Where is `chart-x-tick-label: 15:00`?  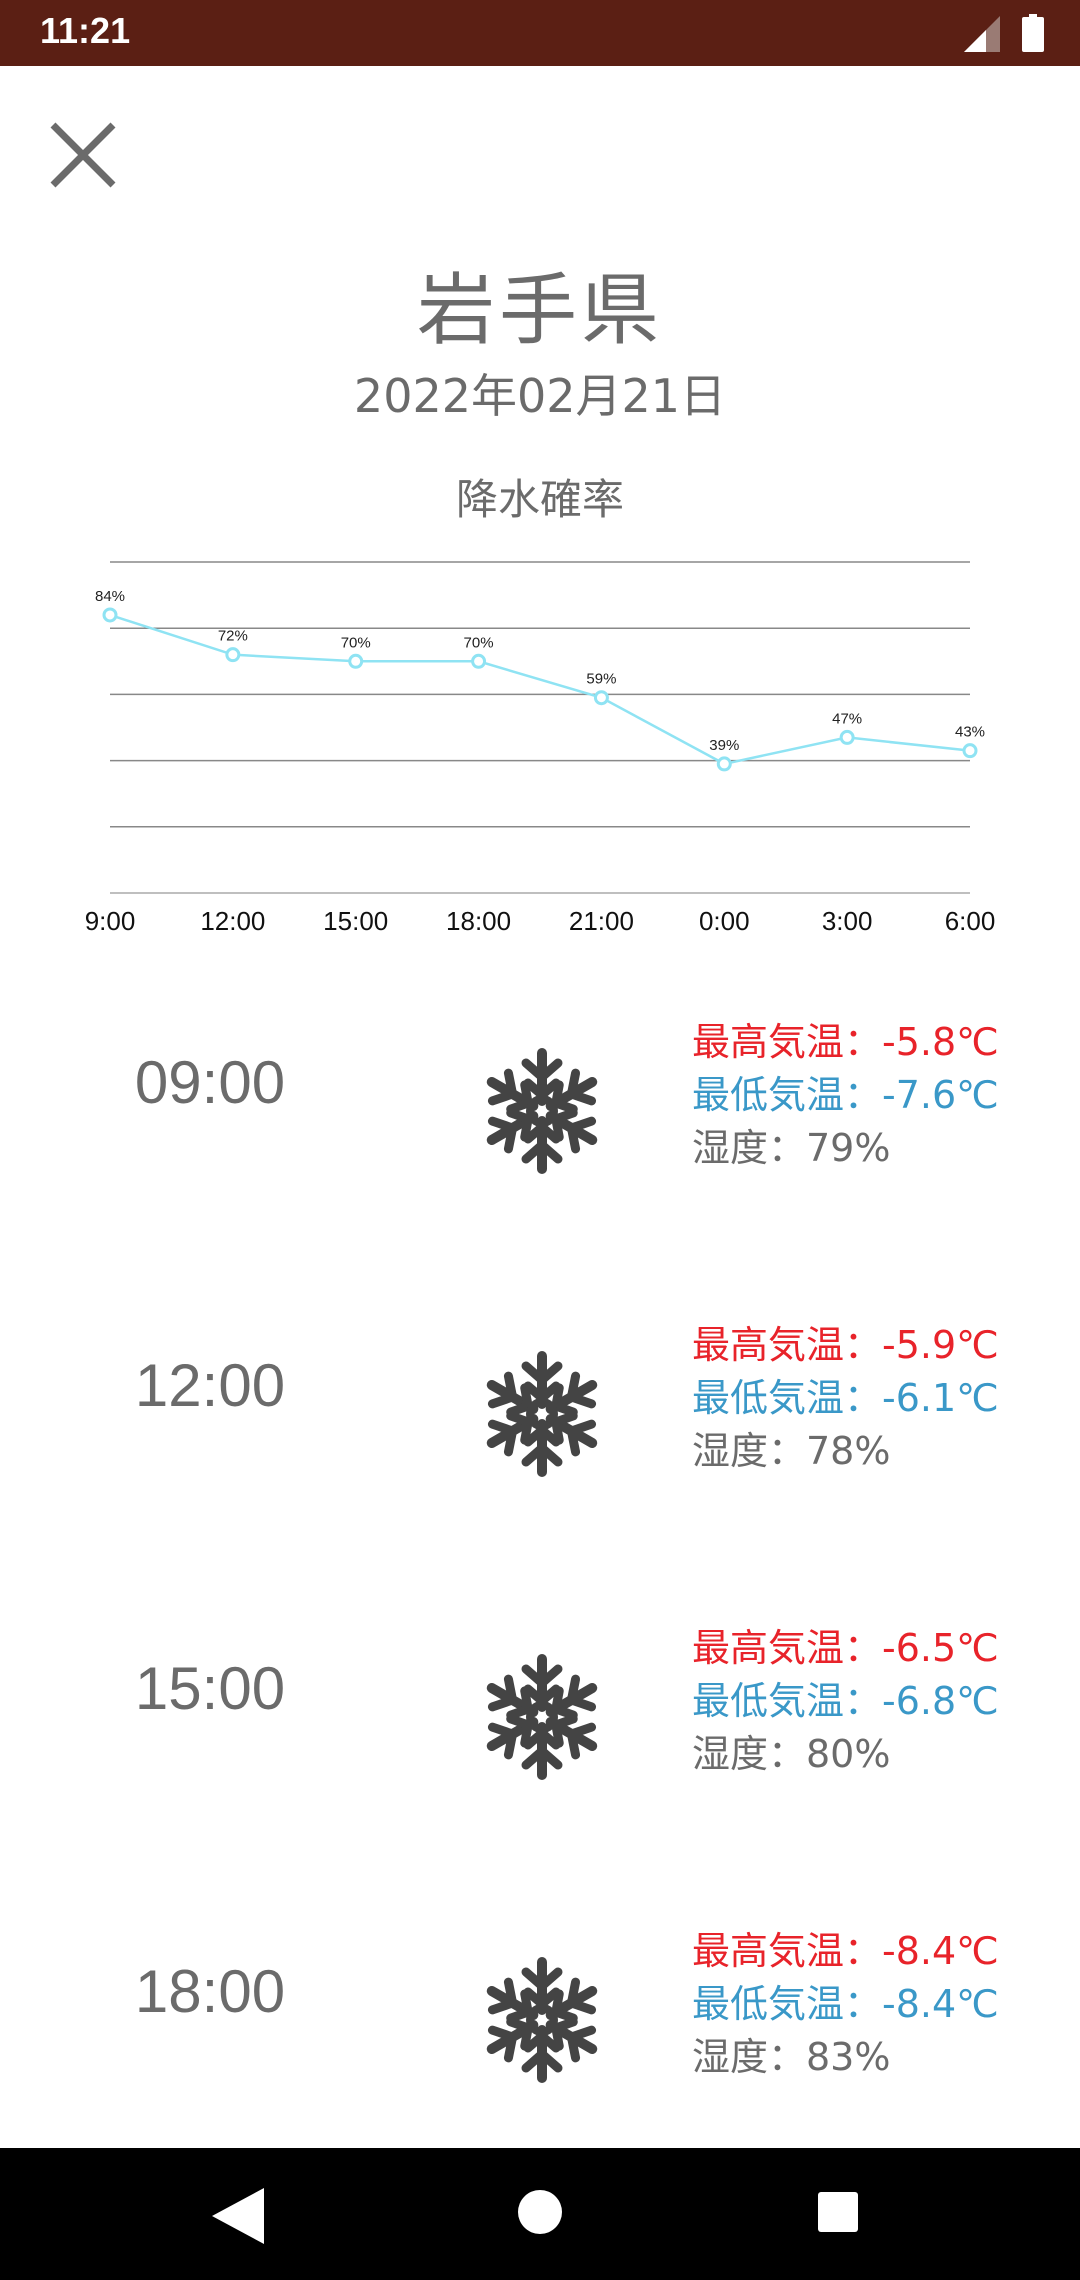
chart-x-tick-label: 15:00 is located at coordinates (355, 921).